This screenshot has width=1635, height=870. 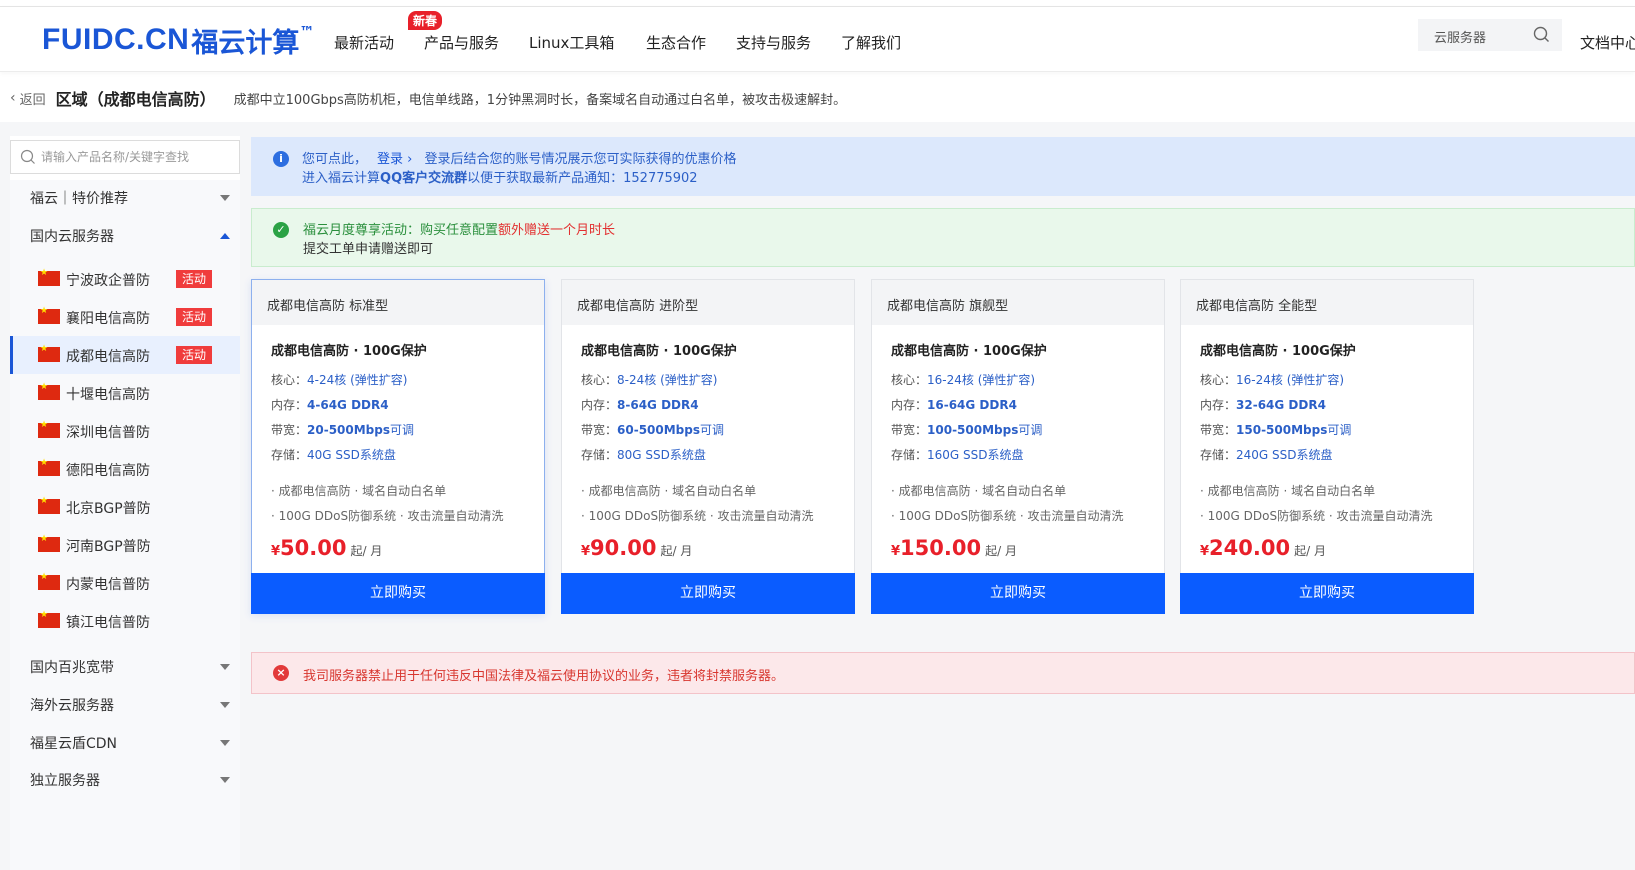 What do you see at coordinates (108, 357) in the screenshot?
I see `sidebar-item-label: 成都电信高防` at bounding box center [108, 357].